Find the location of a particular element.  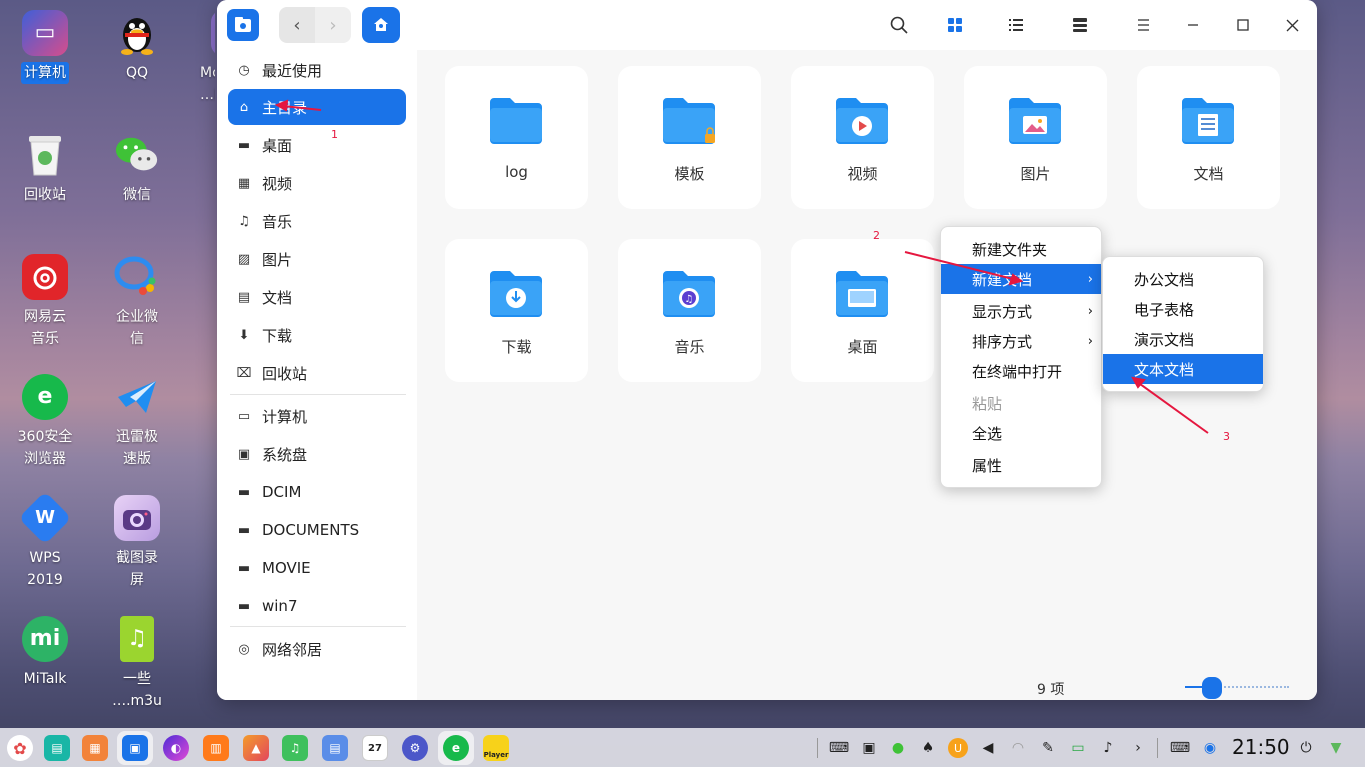

desktop-icon-xunlei: 迅雷极 速版 is located at coordinates (137, 422).